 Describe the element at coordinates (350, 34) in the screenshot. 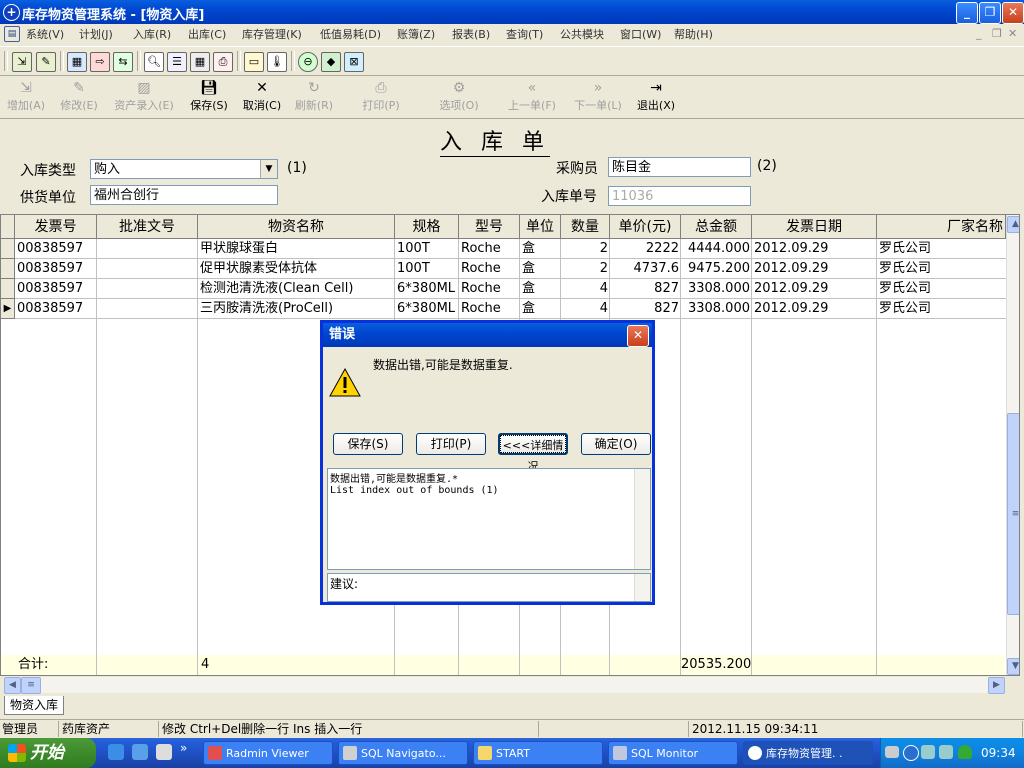

I see `menu-low-value: 低值易耗(D)` at that location.